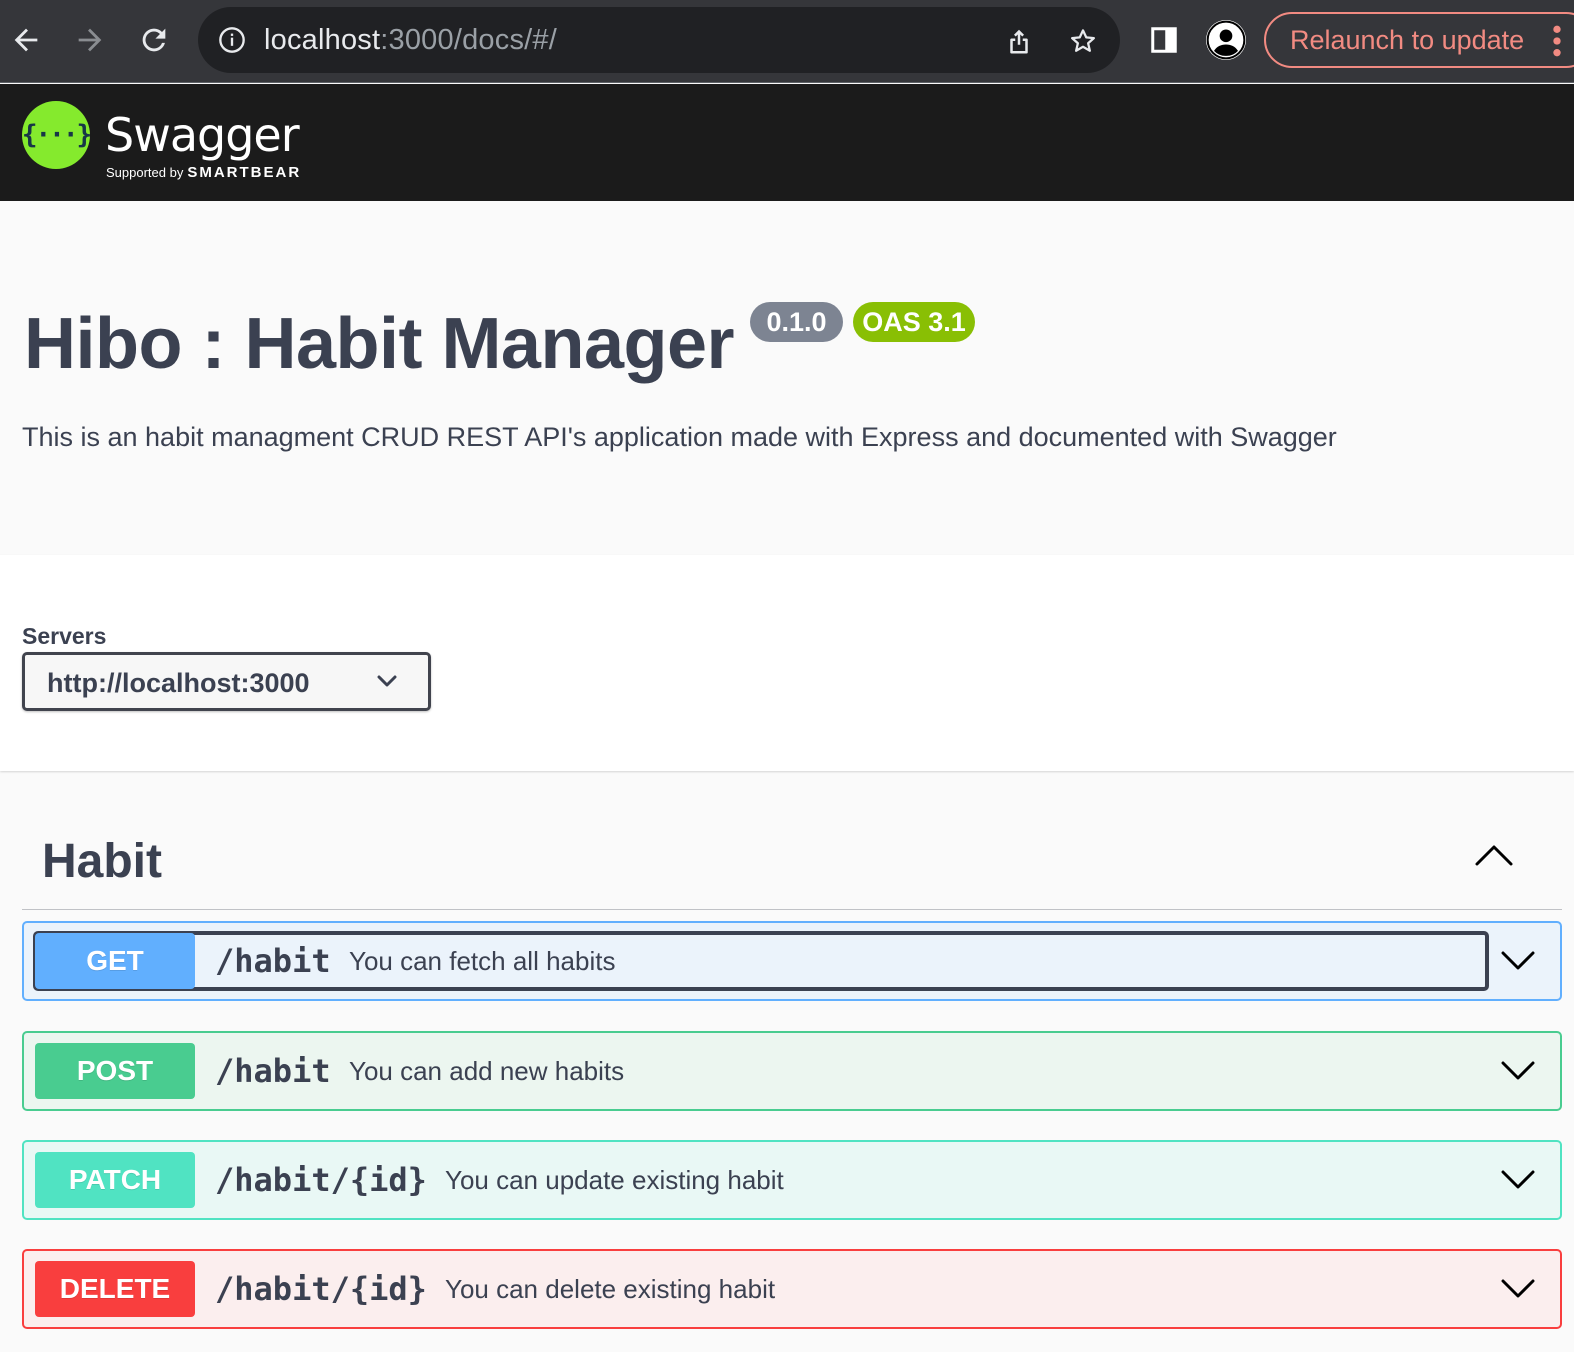 This screenshot has height=1352, width=1574. I want to click on method-badge: POST, so click(115, 1071).